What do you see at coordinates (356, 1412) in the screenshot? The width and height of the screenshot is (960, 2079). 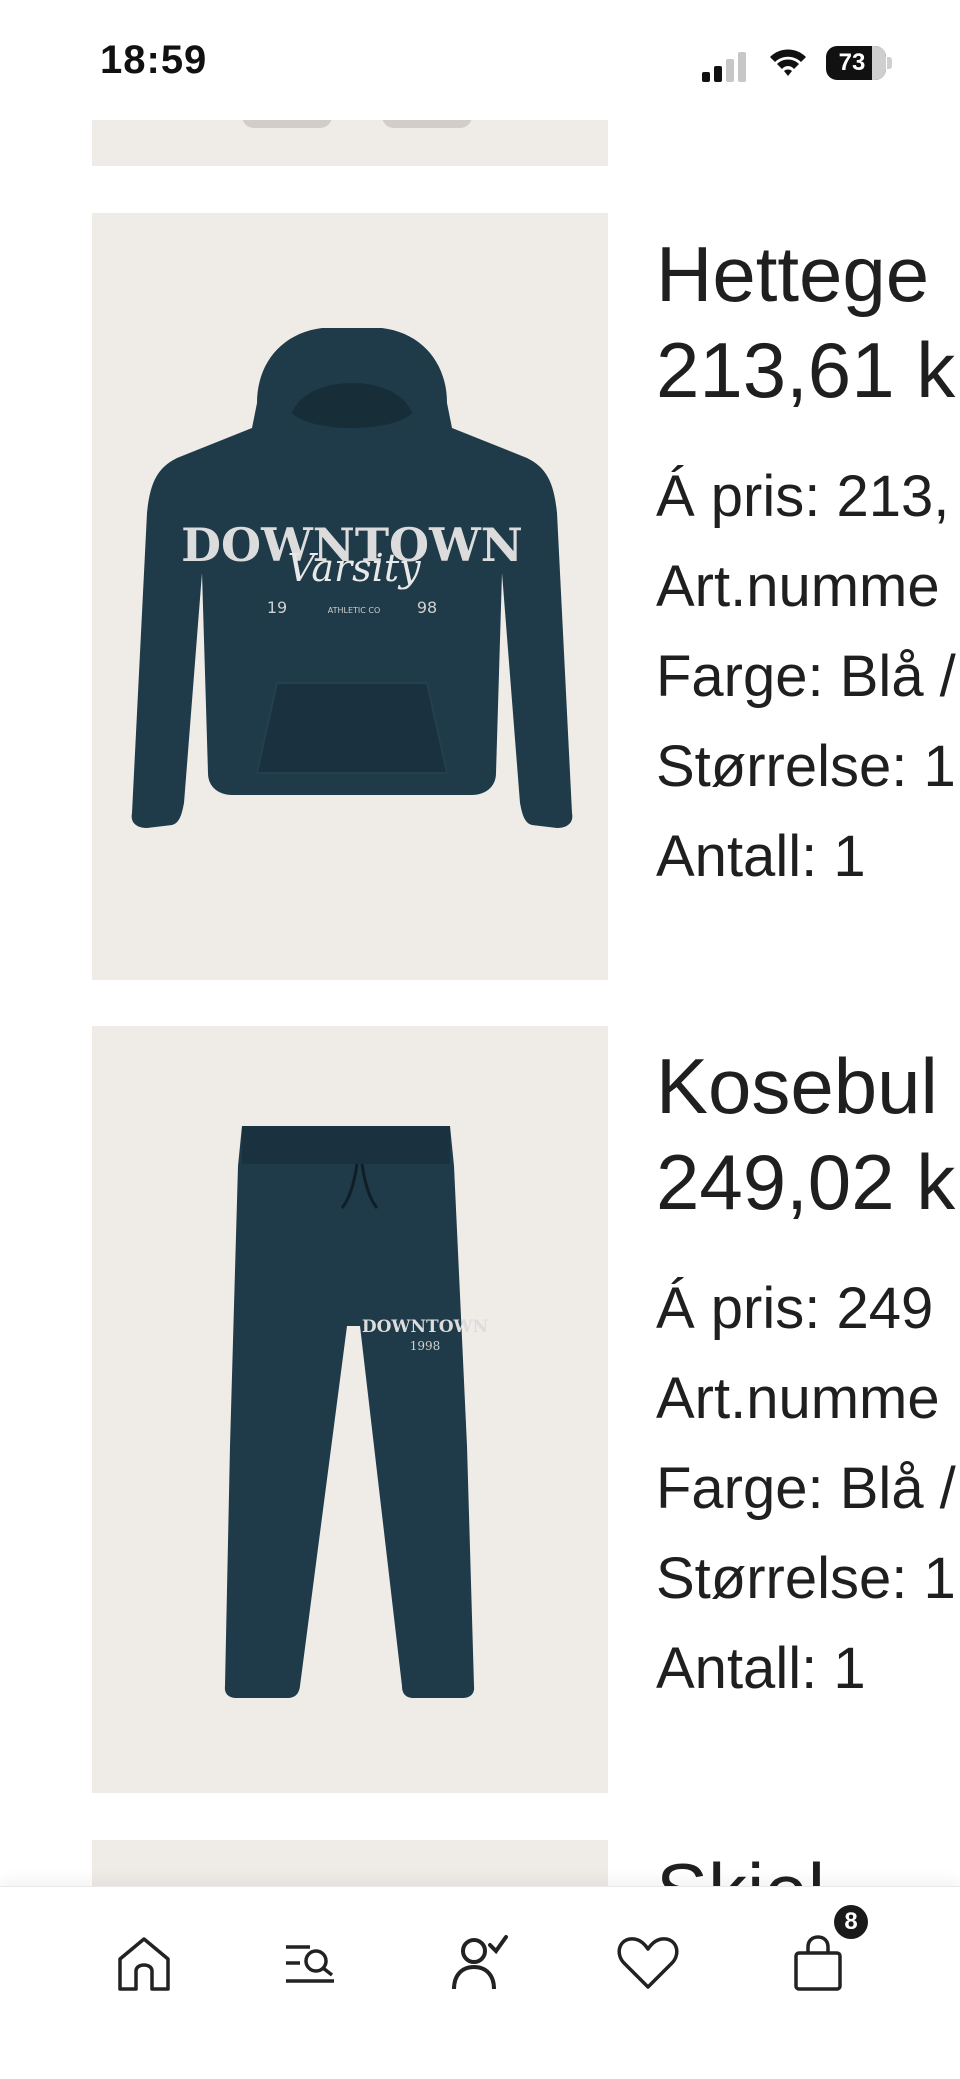 I see `joggers-illustration: DOWNTOWN 1998` at bounding box center [356, 1412].